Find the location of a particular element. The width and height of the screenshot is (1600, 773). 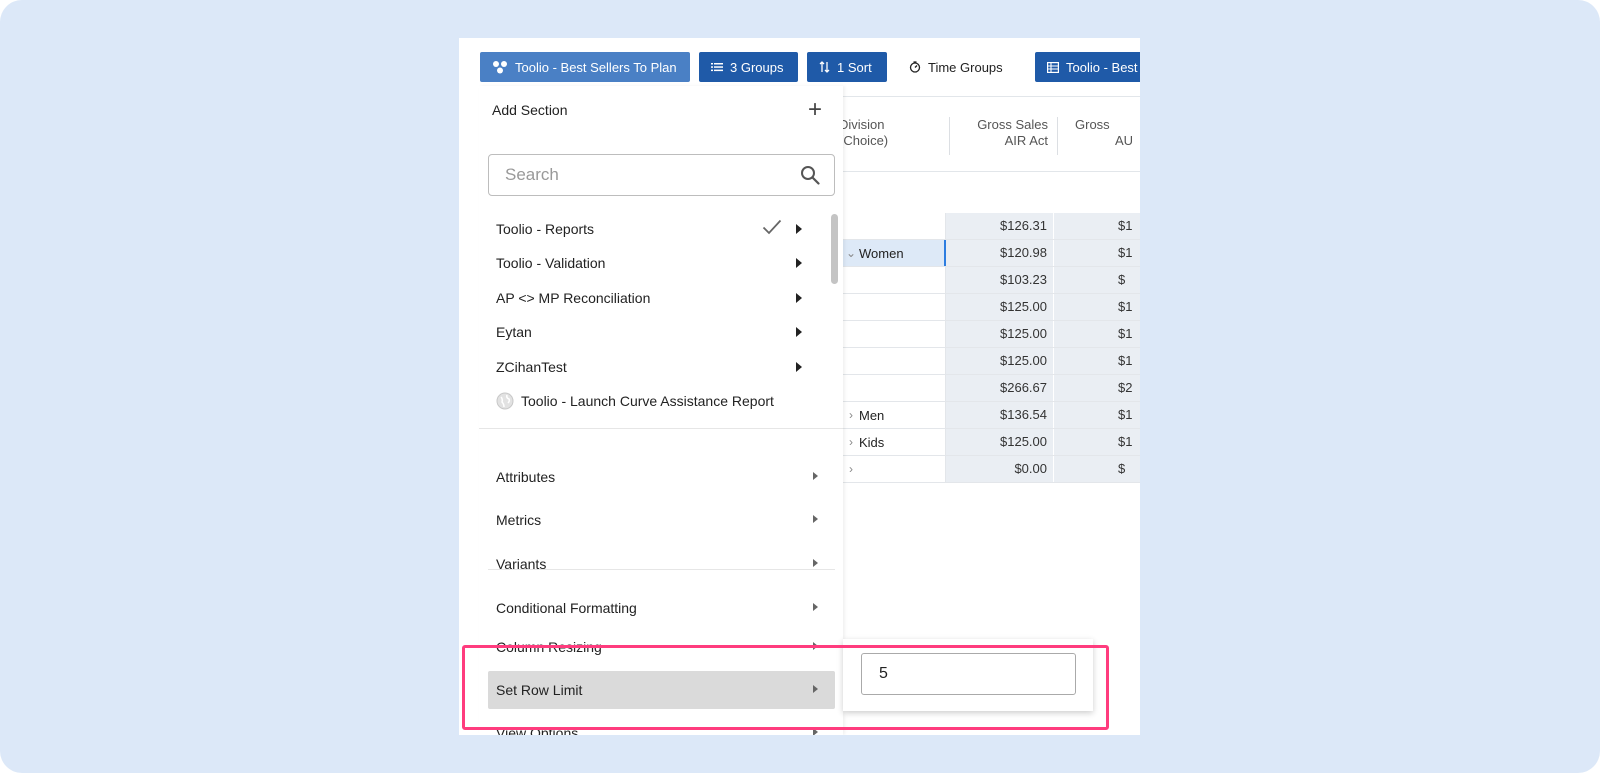

table-row: $103.23 $ is located at coordinates (989, 280).